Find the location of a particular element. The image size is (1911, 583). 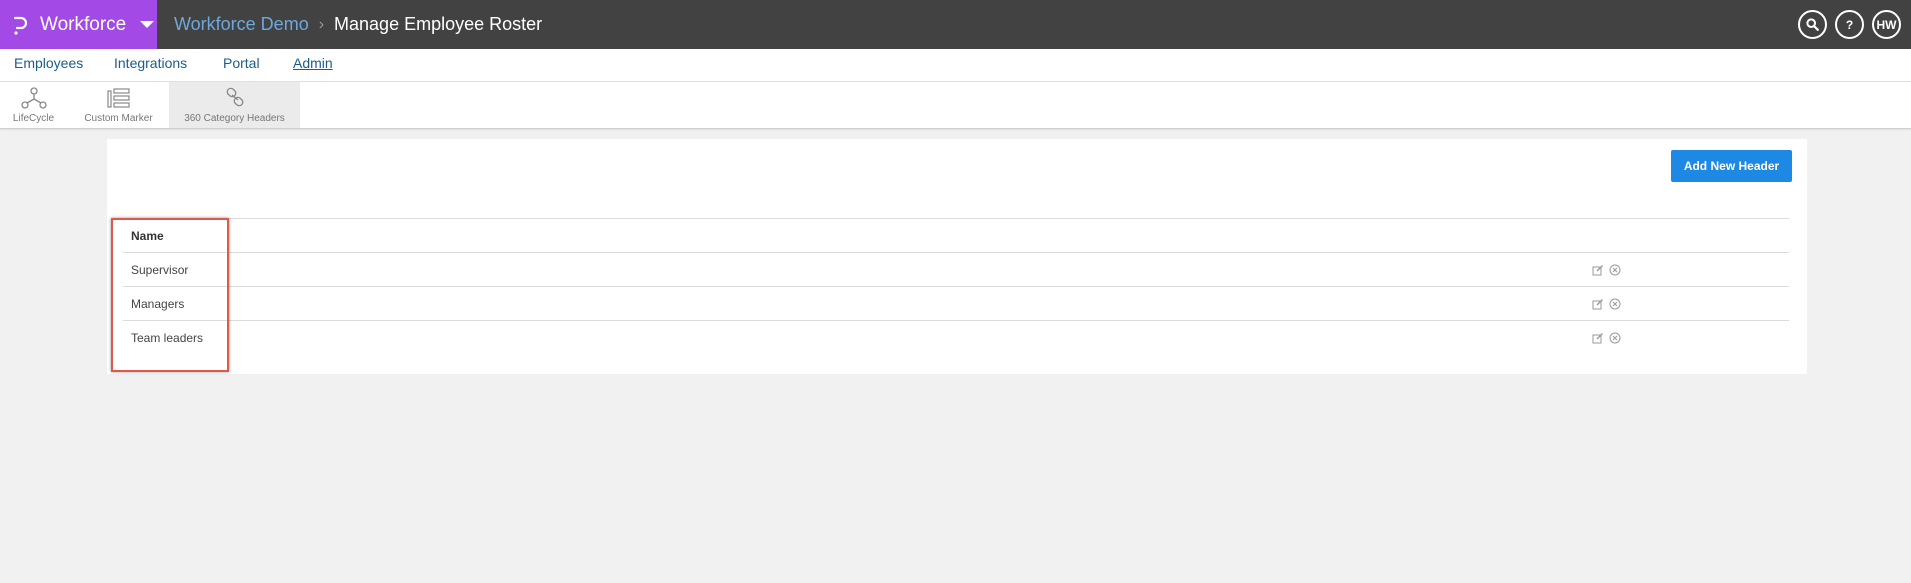

tool-custom-marker: Custom Marker is located at coordinates (118, 105).